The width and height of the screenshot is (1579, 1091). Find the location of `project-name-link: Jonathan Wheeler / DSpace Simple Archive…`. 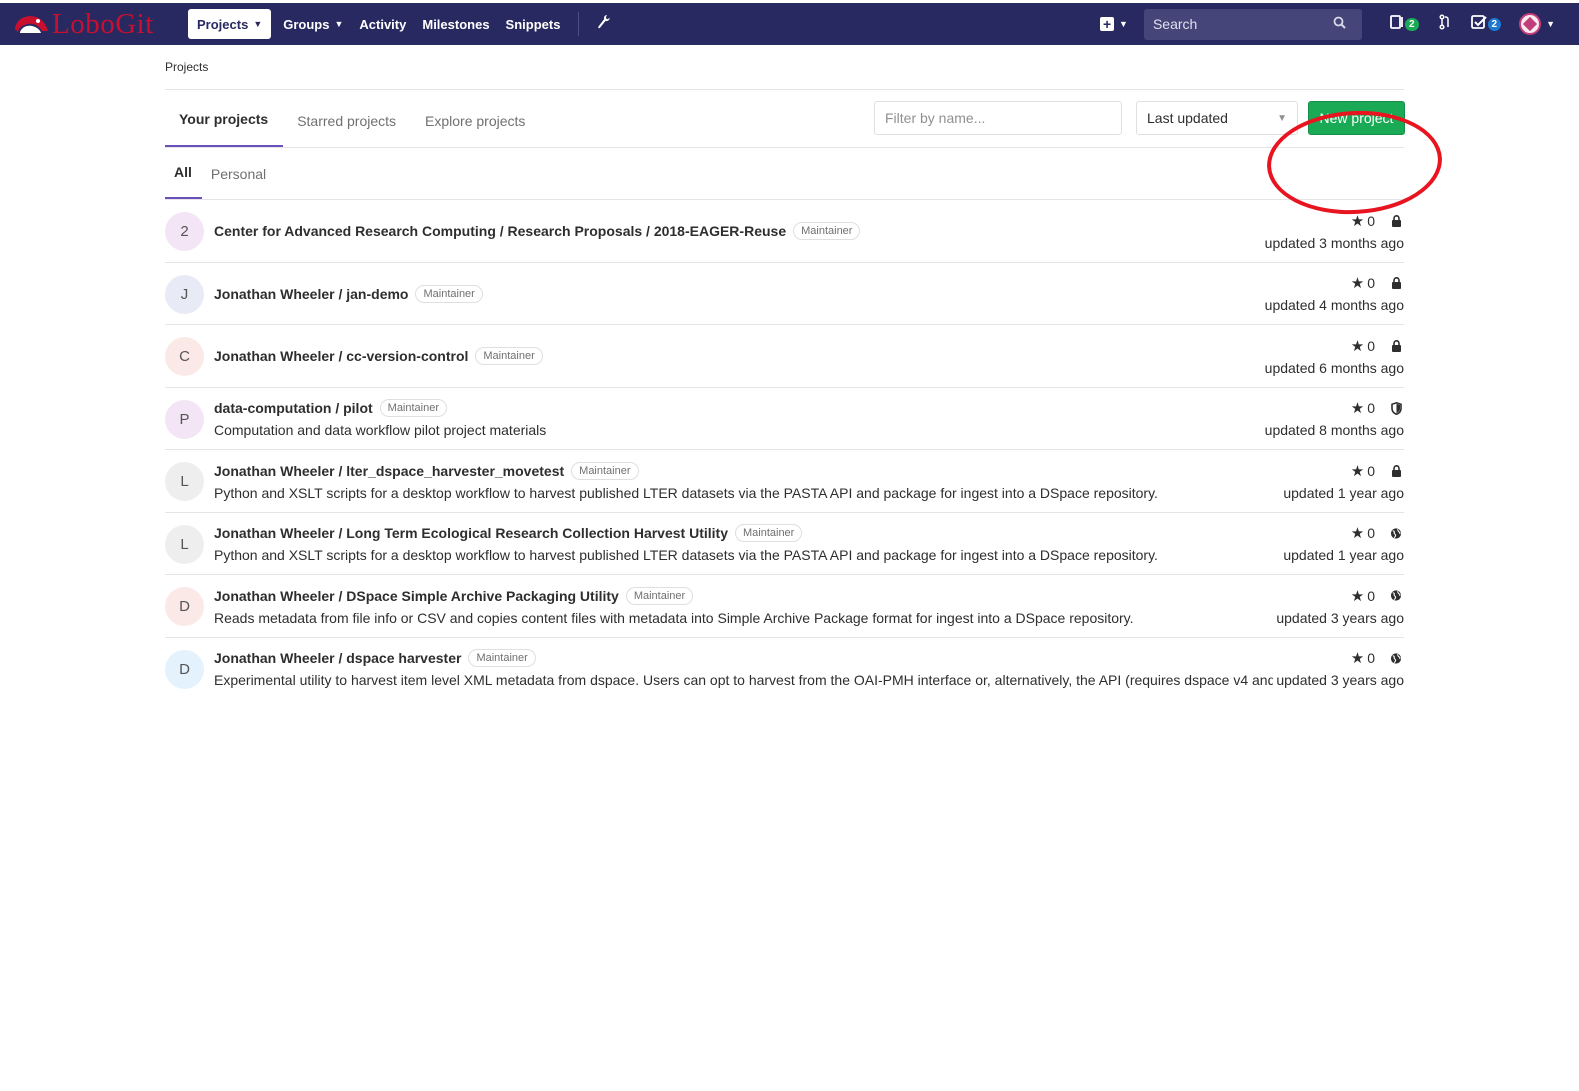

project-name-link: Jonathan Wheeler / DSpace Simple Archive… is located at coordinates (416, 596).